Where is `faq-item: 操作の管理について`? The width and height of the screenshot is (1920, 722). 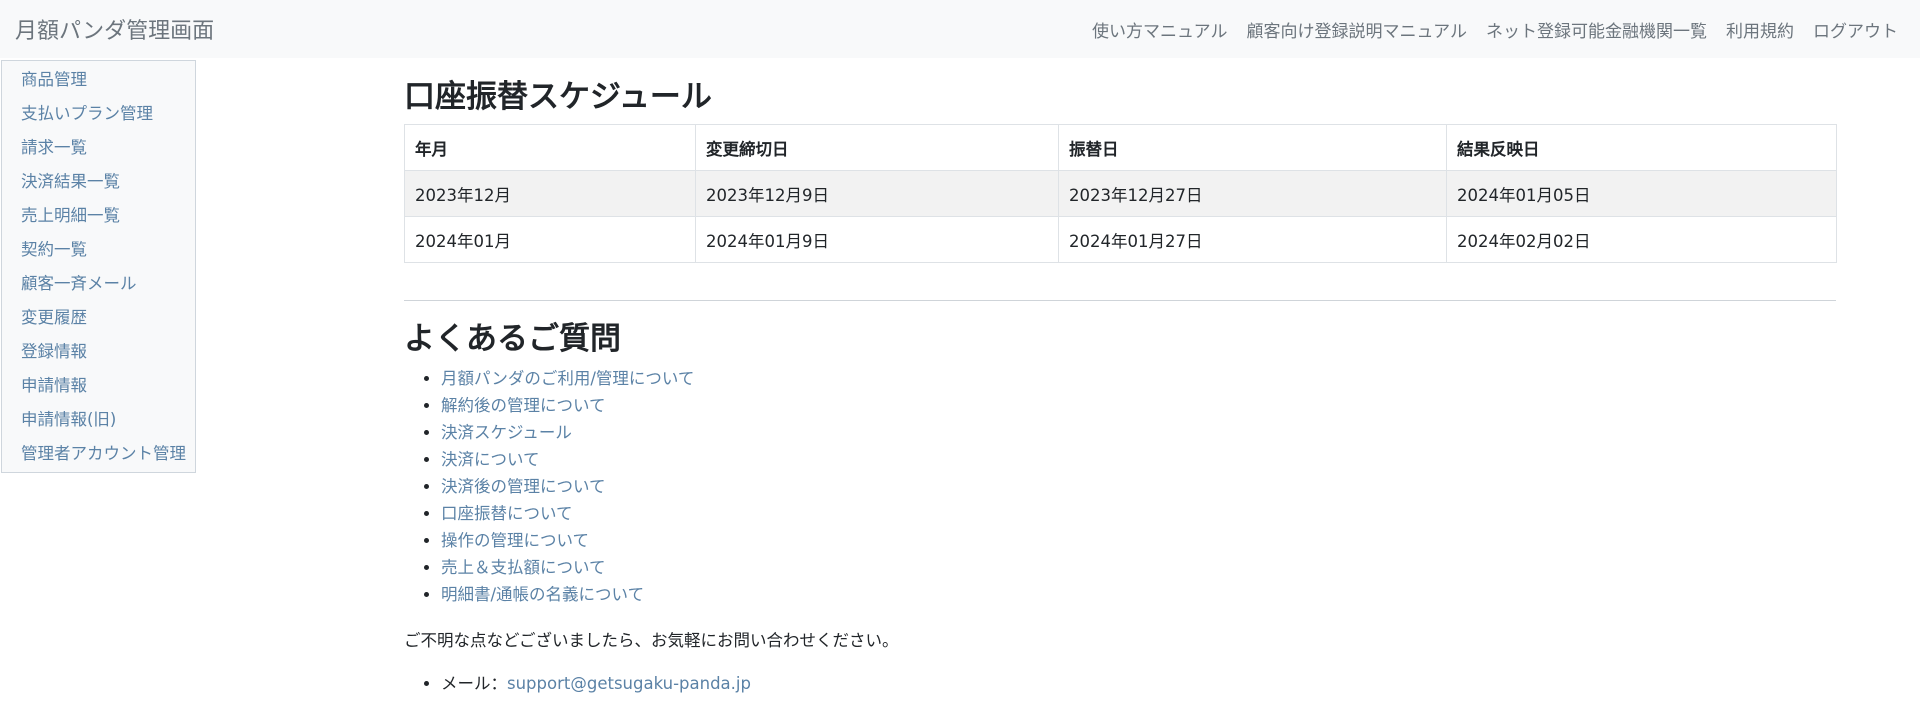 faq-item: 操作の管理について is located at coordinates (1138, 541).